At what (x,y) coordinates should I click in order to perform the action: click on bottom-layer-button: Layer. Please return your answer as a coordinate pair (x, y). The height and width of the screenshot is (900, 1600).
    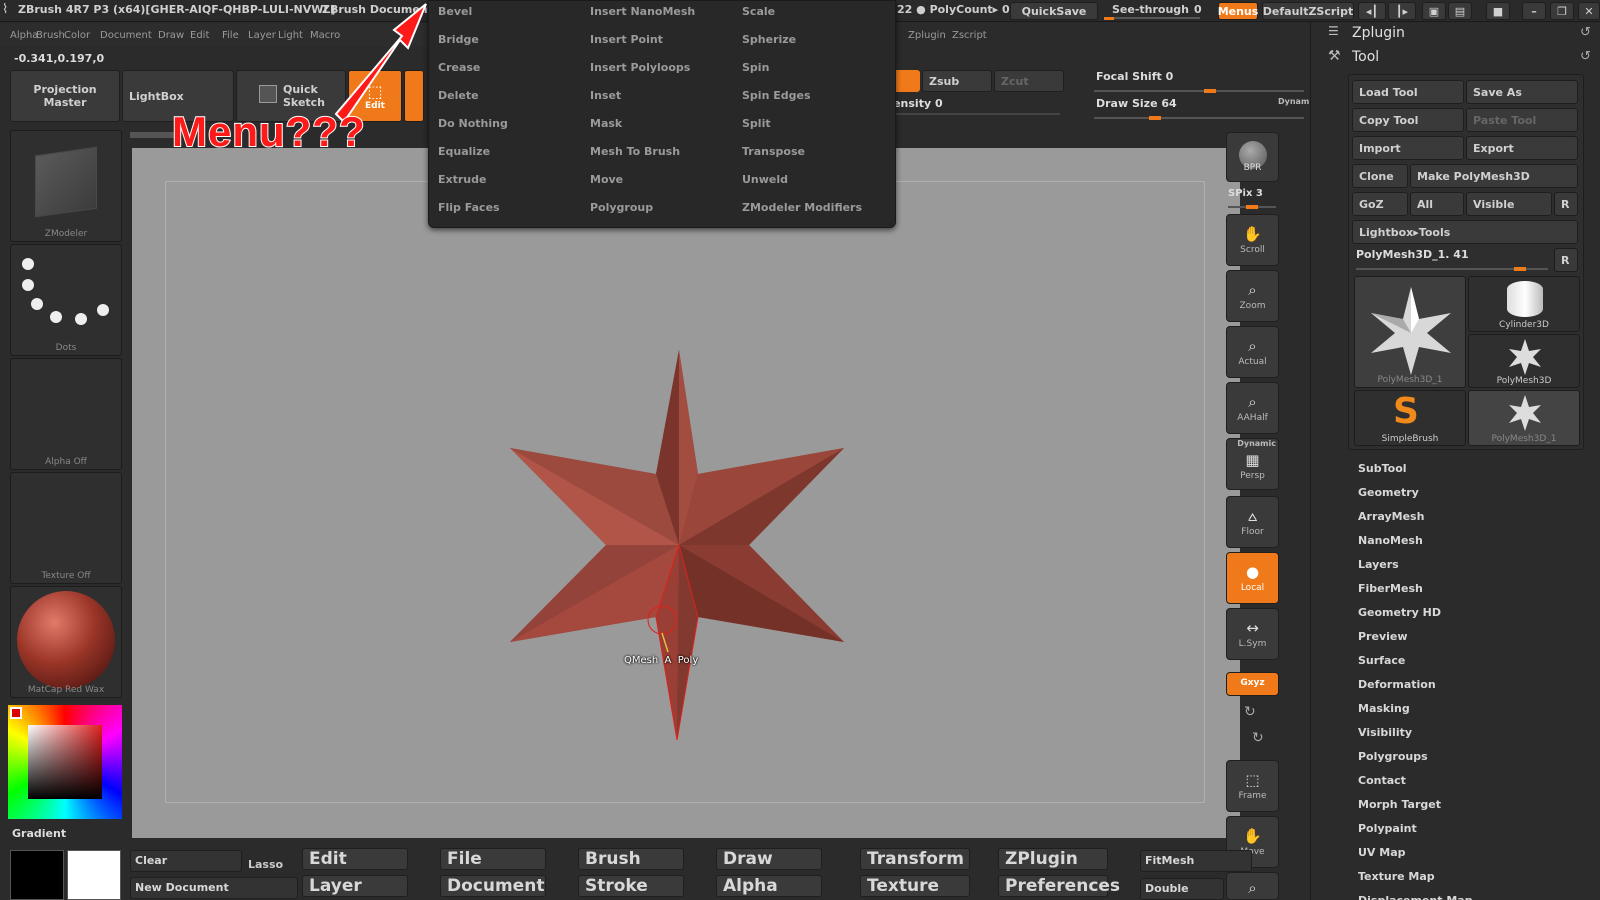
    Looking at the image, I should click on (355, 886).